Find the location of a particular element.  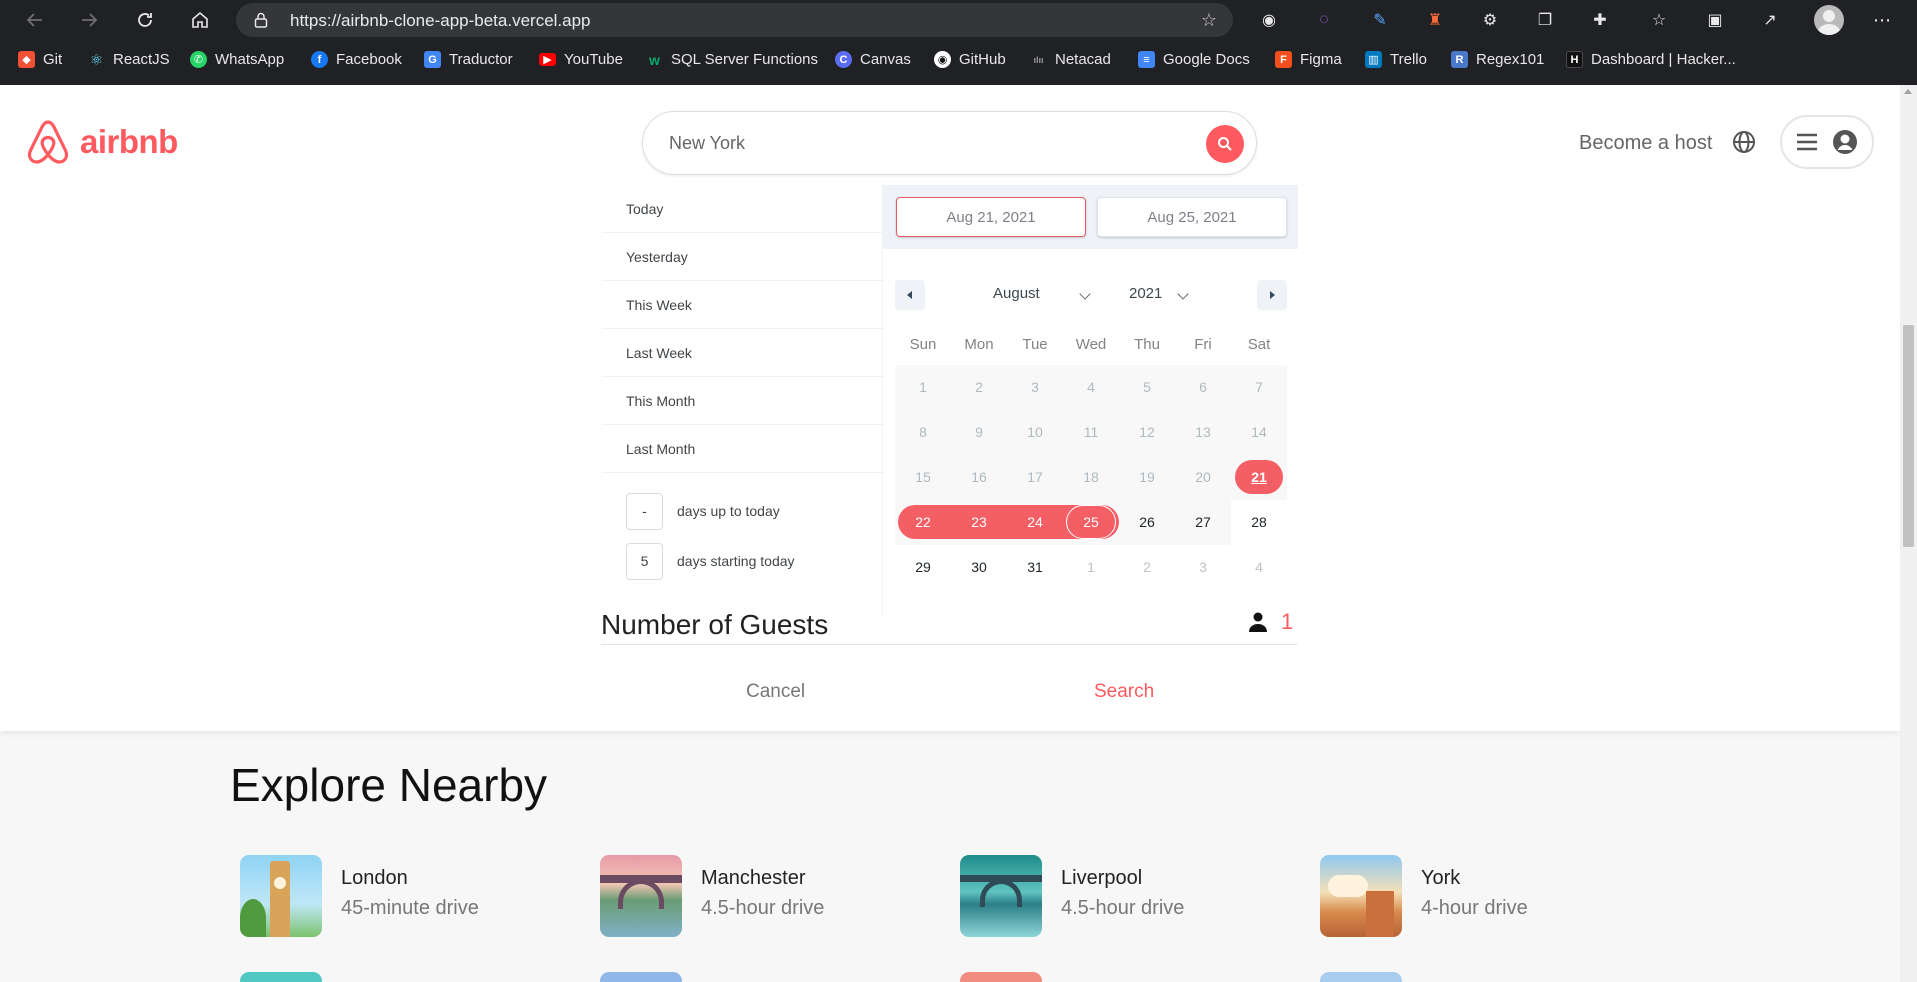

calendar-day: 31 is located at coordinates (1035, 567).